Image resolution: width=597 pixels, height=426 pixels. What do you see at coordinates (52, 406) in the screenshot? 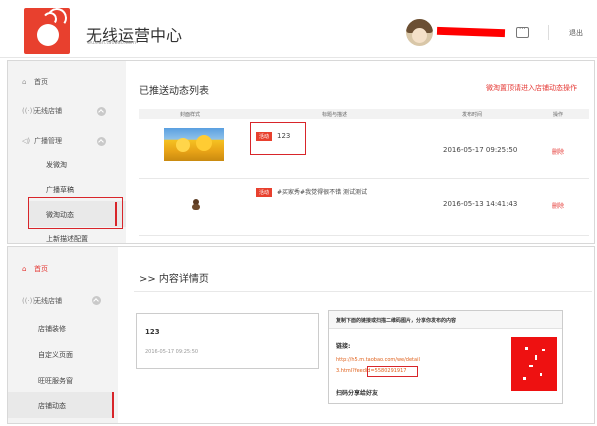
I see `sidebar-subitem-shop-feed: 店铺动态` at bounding box center [52, 406].